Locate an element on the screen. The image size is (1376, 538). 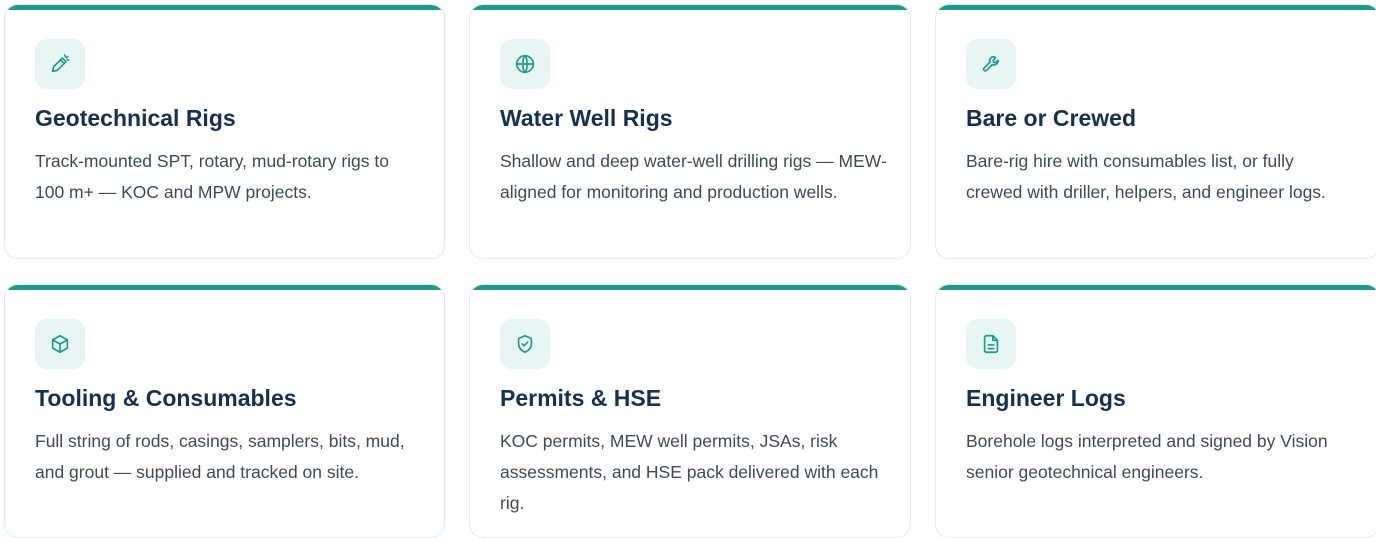
card-title: Bare or Crewed is located at coordinates (1051, 118).